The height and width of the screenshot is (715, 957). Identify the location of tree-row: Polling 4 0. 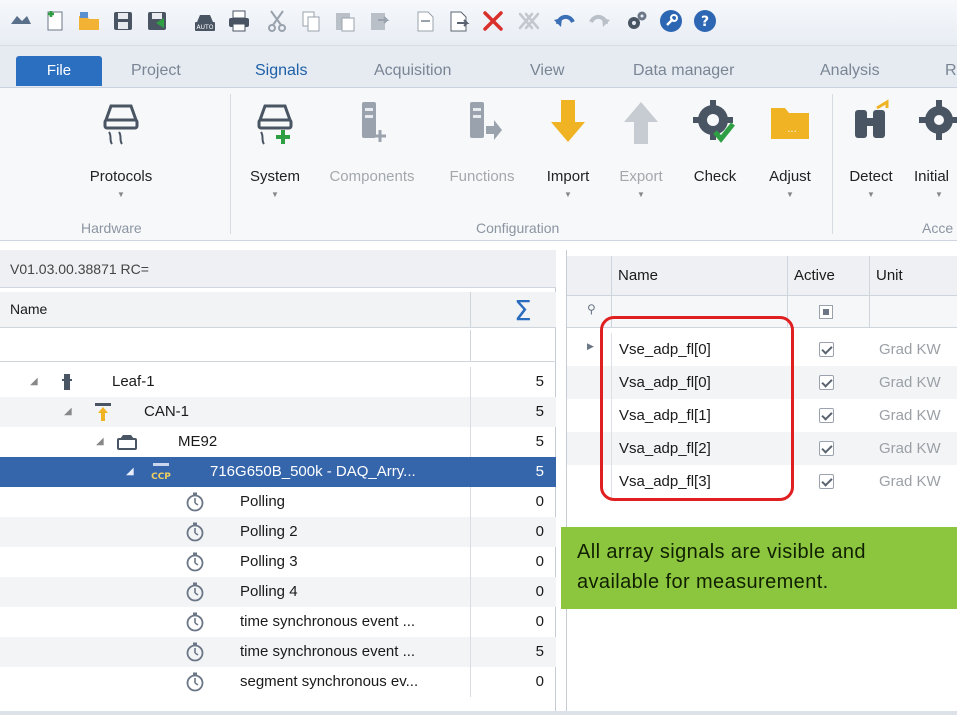
(278, 592).